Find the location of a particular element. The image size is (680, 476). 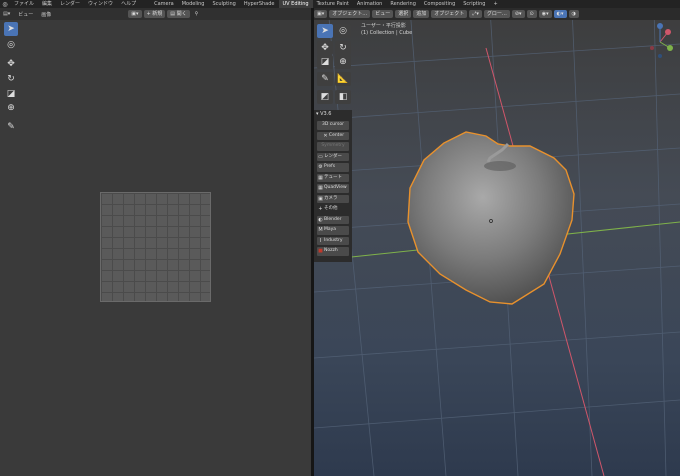

tab-camera: Camera is located at coordinates (164, 4).